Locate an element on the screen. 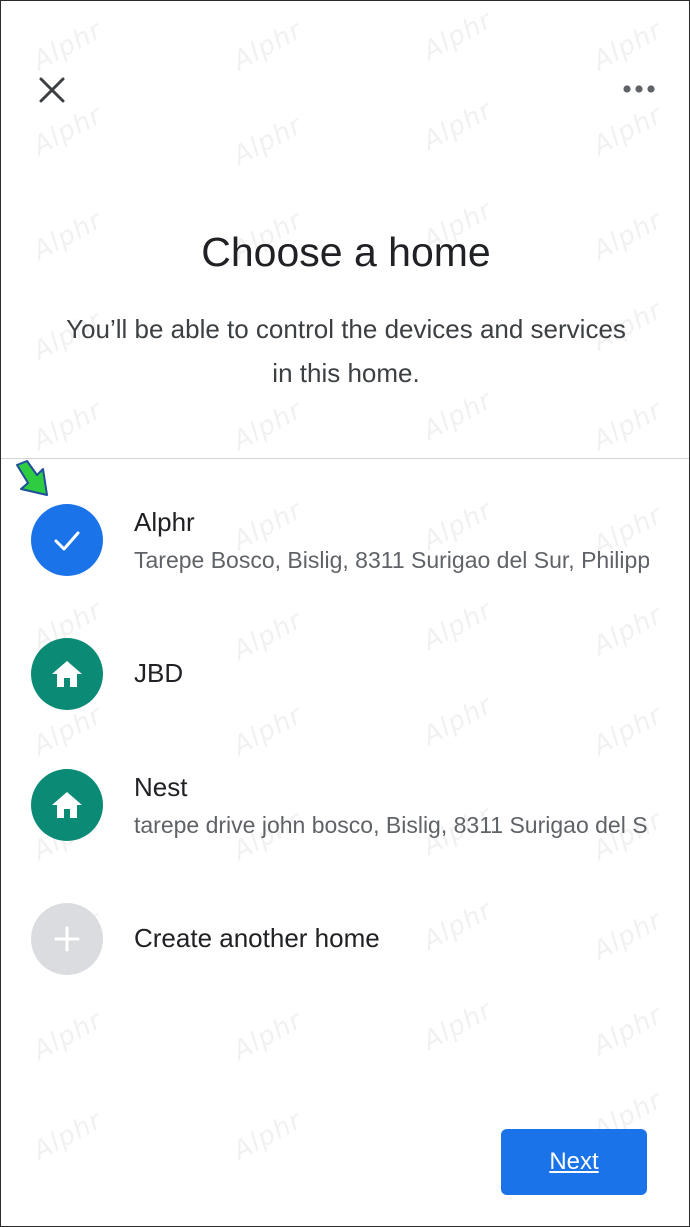  plus-icon is located at coordinates (67, 939).